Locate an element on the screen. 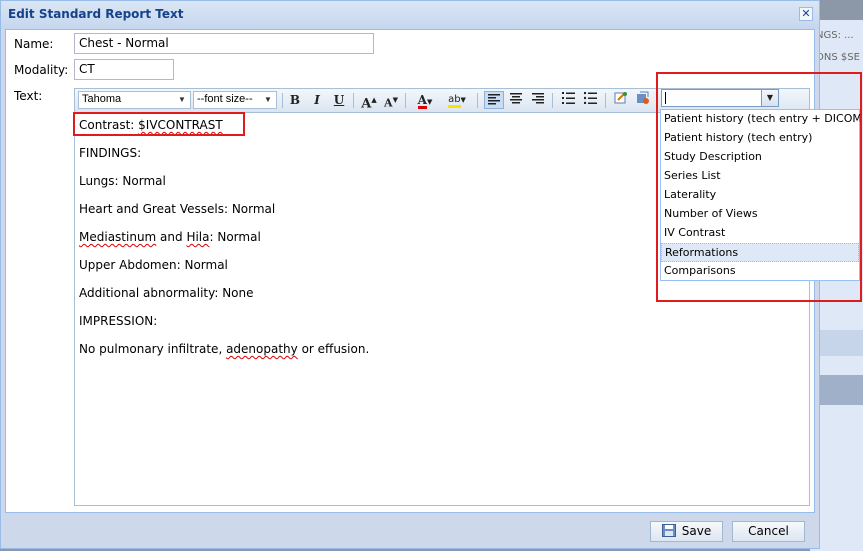 Image resolution: width=863 pixels, height=551 pixels. font-family-value: Tahoma is located at coordinates (102, 99).